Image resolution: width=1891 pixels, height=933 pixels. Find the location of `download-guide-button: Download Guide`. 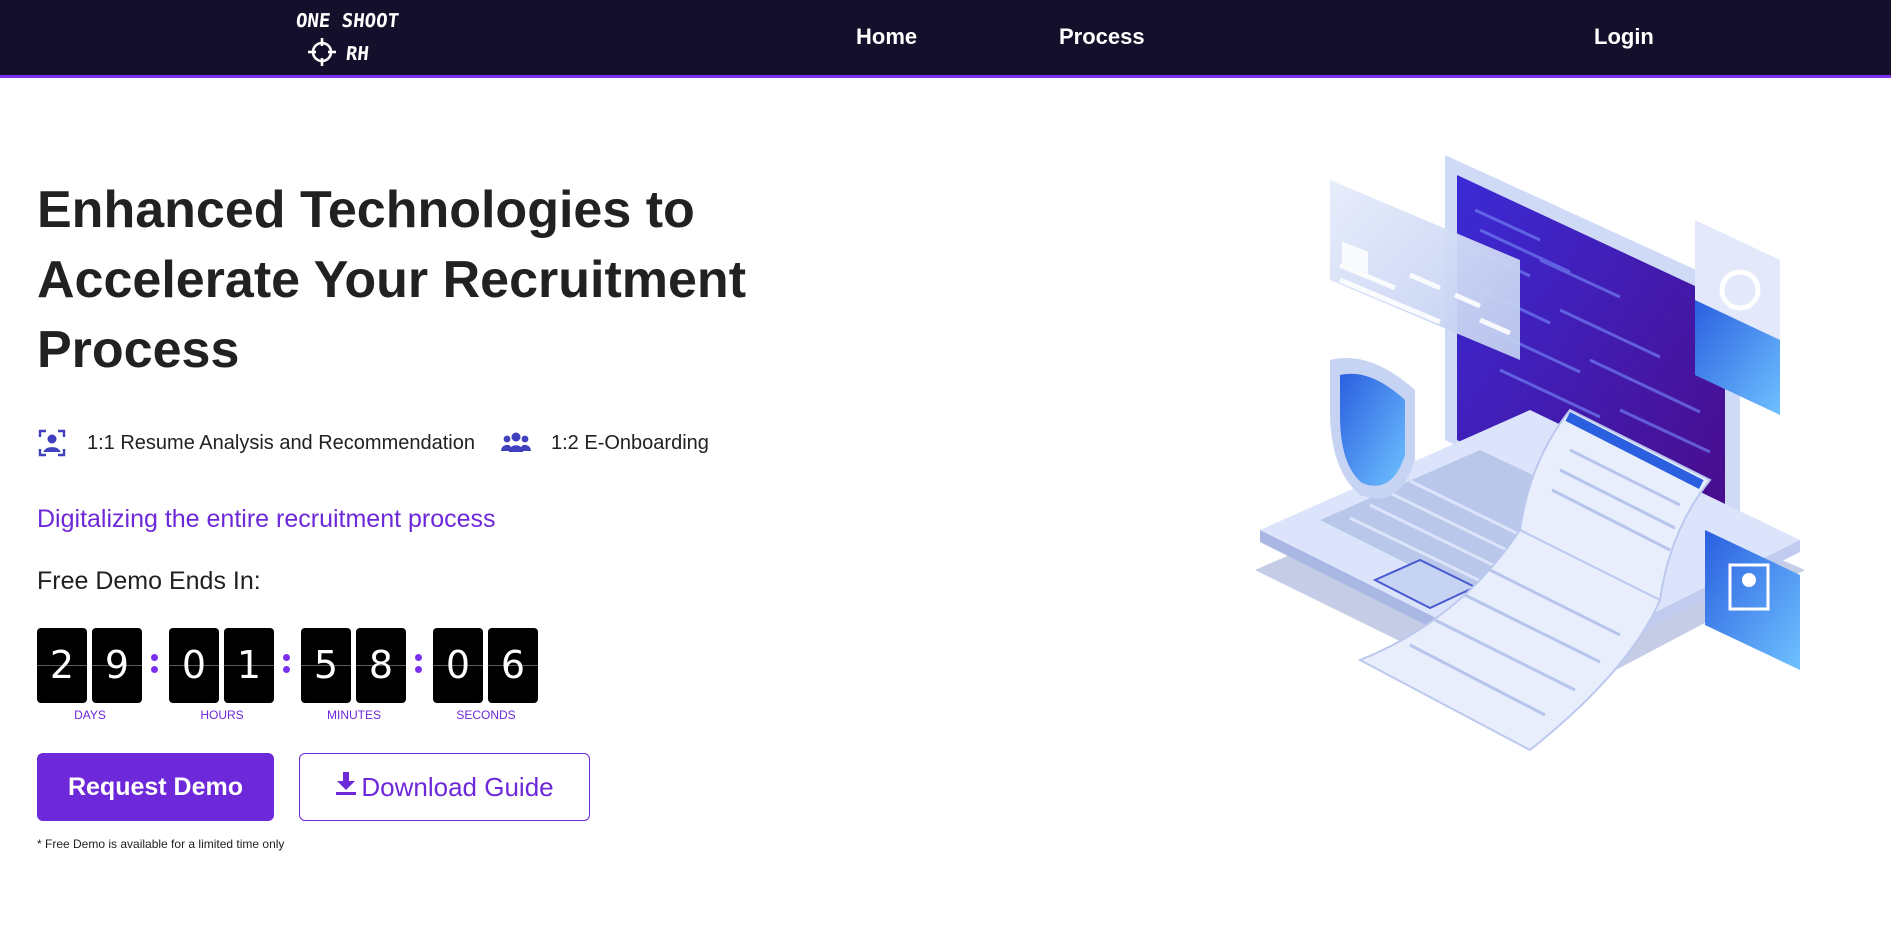

download-guide-button: Download Guide is located at coordinates (444, 787).